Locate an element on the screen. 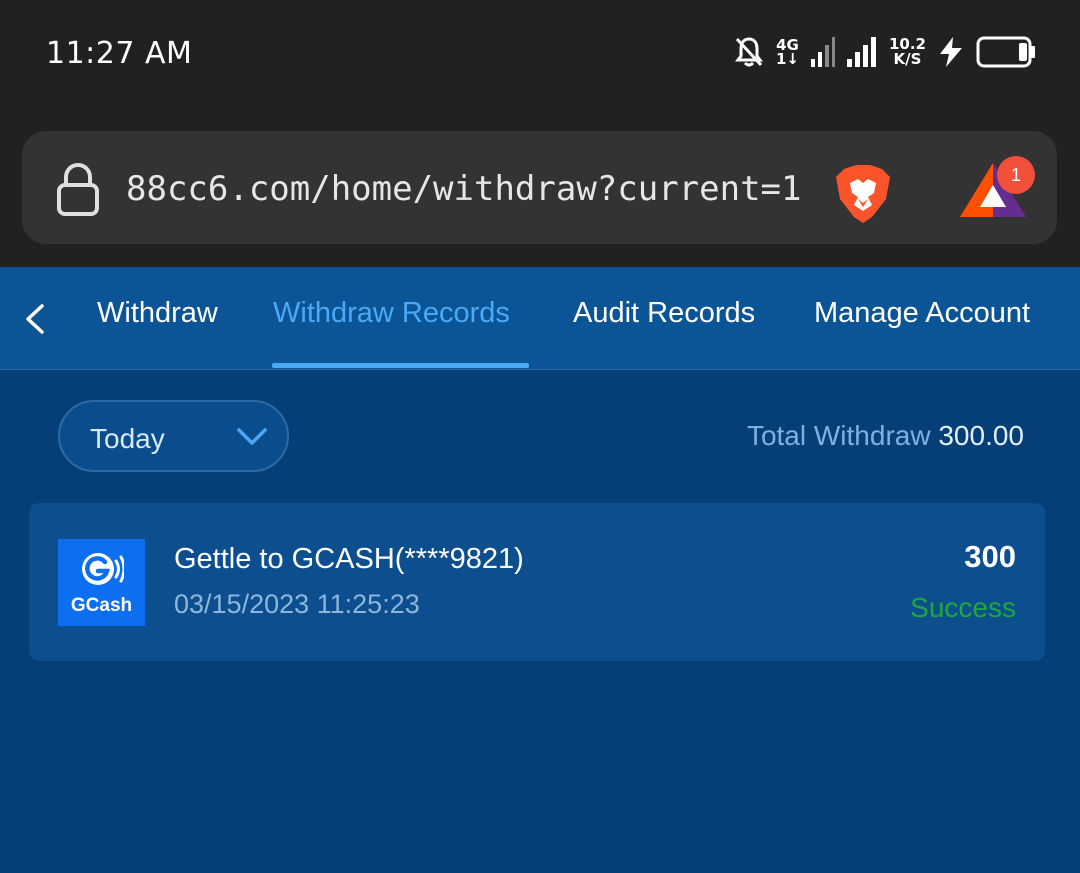 The height and width of the screenshot is (873, 1080). charging-icon is located at coordinates (951, 52).